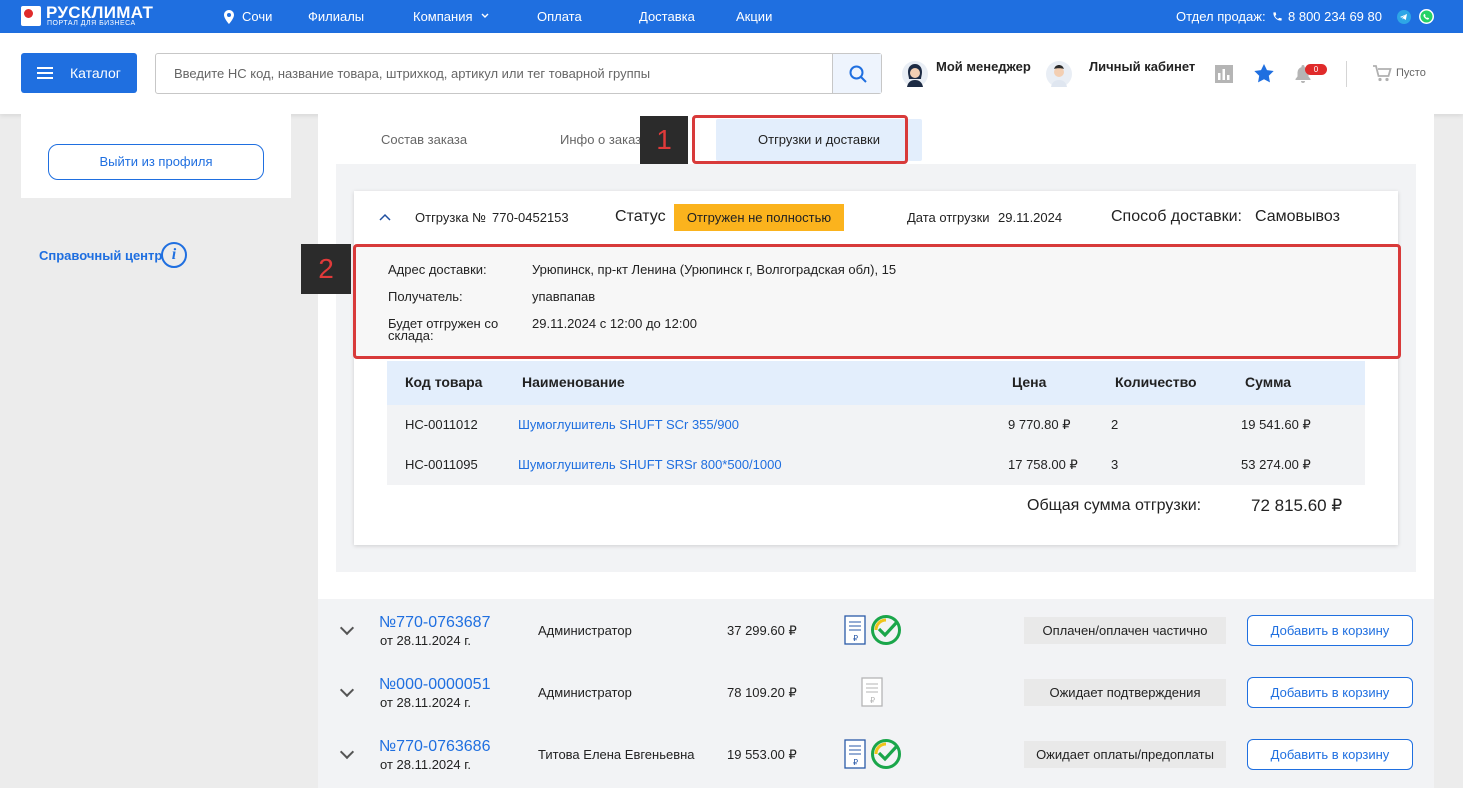  Describe the element at coordinates (1029, 382) in the screenshot. I see `col-price: Цена` at that location.